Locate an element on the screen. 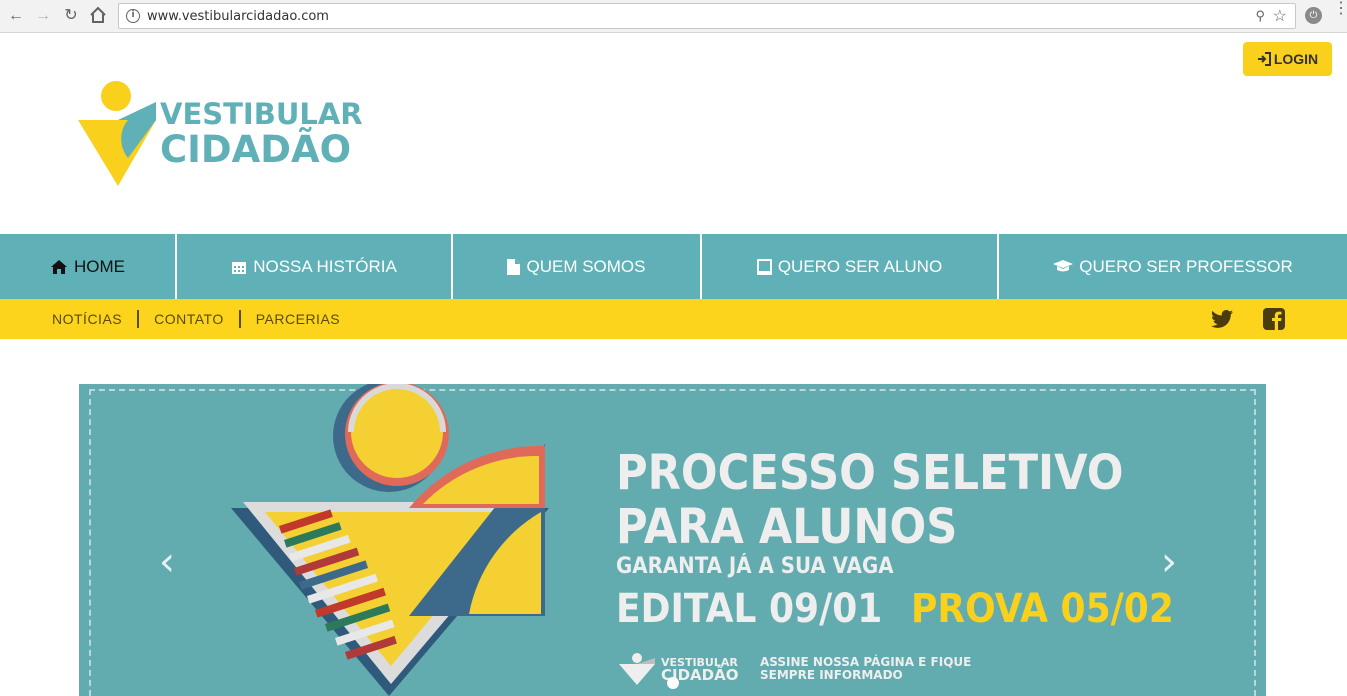 This screenshot has width=1347, height=696. login-label: LOGIN is located at coordinates (1296, 59).